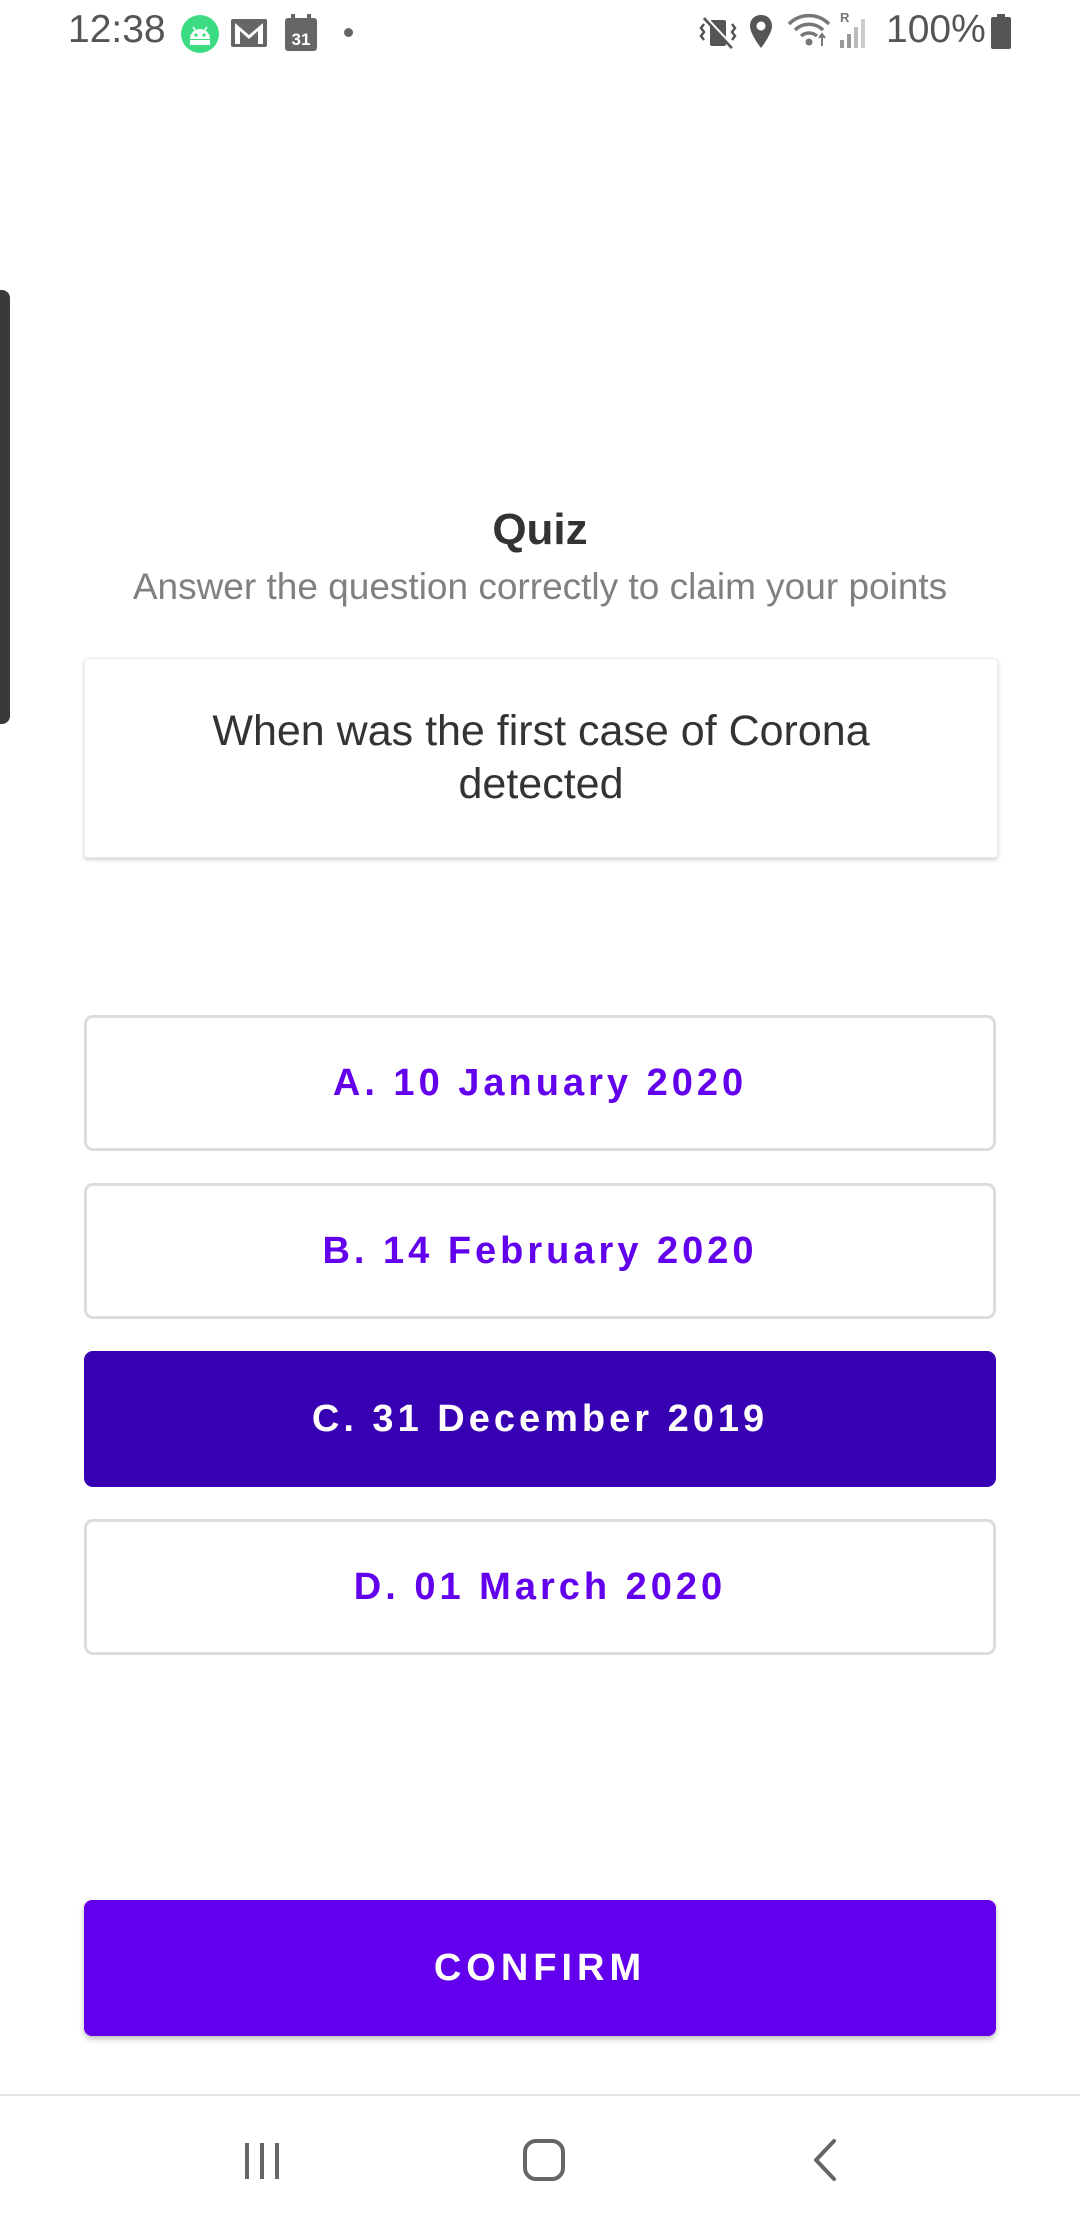  What do you see at coordinates (540, 1968) in the screenshot?
I see `confirm-button: CONFIRM` at bounding box center [540, 1968].